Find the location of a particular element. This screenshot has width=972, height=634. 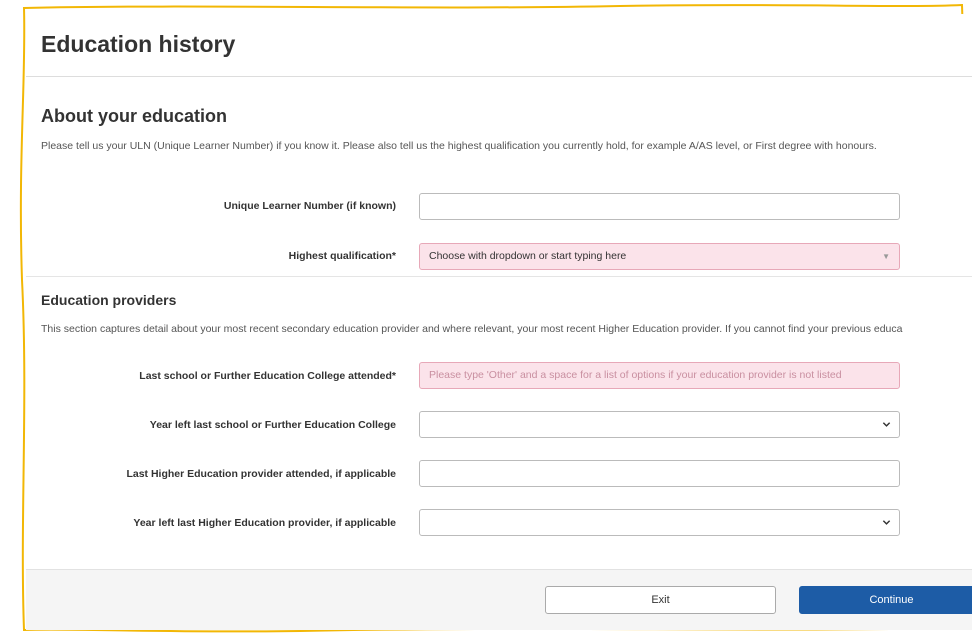

year-left-he-select is located at coordinates (659, 522).